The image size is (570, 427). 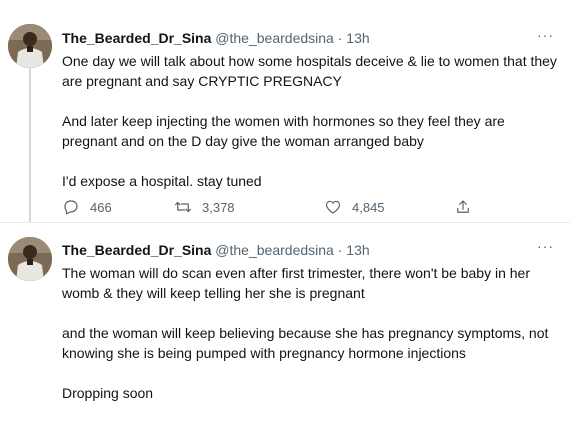 I want to click on like-button: 4,845, so click(x=354, y=207).